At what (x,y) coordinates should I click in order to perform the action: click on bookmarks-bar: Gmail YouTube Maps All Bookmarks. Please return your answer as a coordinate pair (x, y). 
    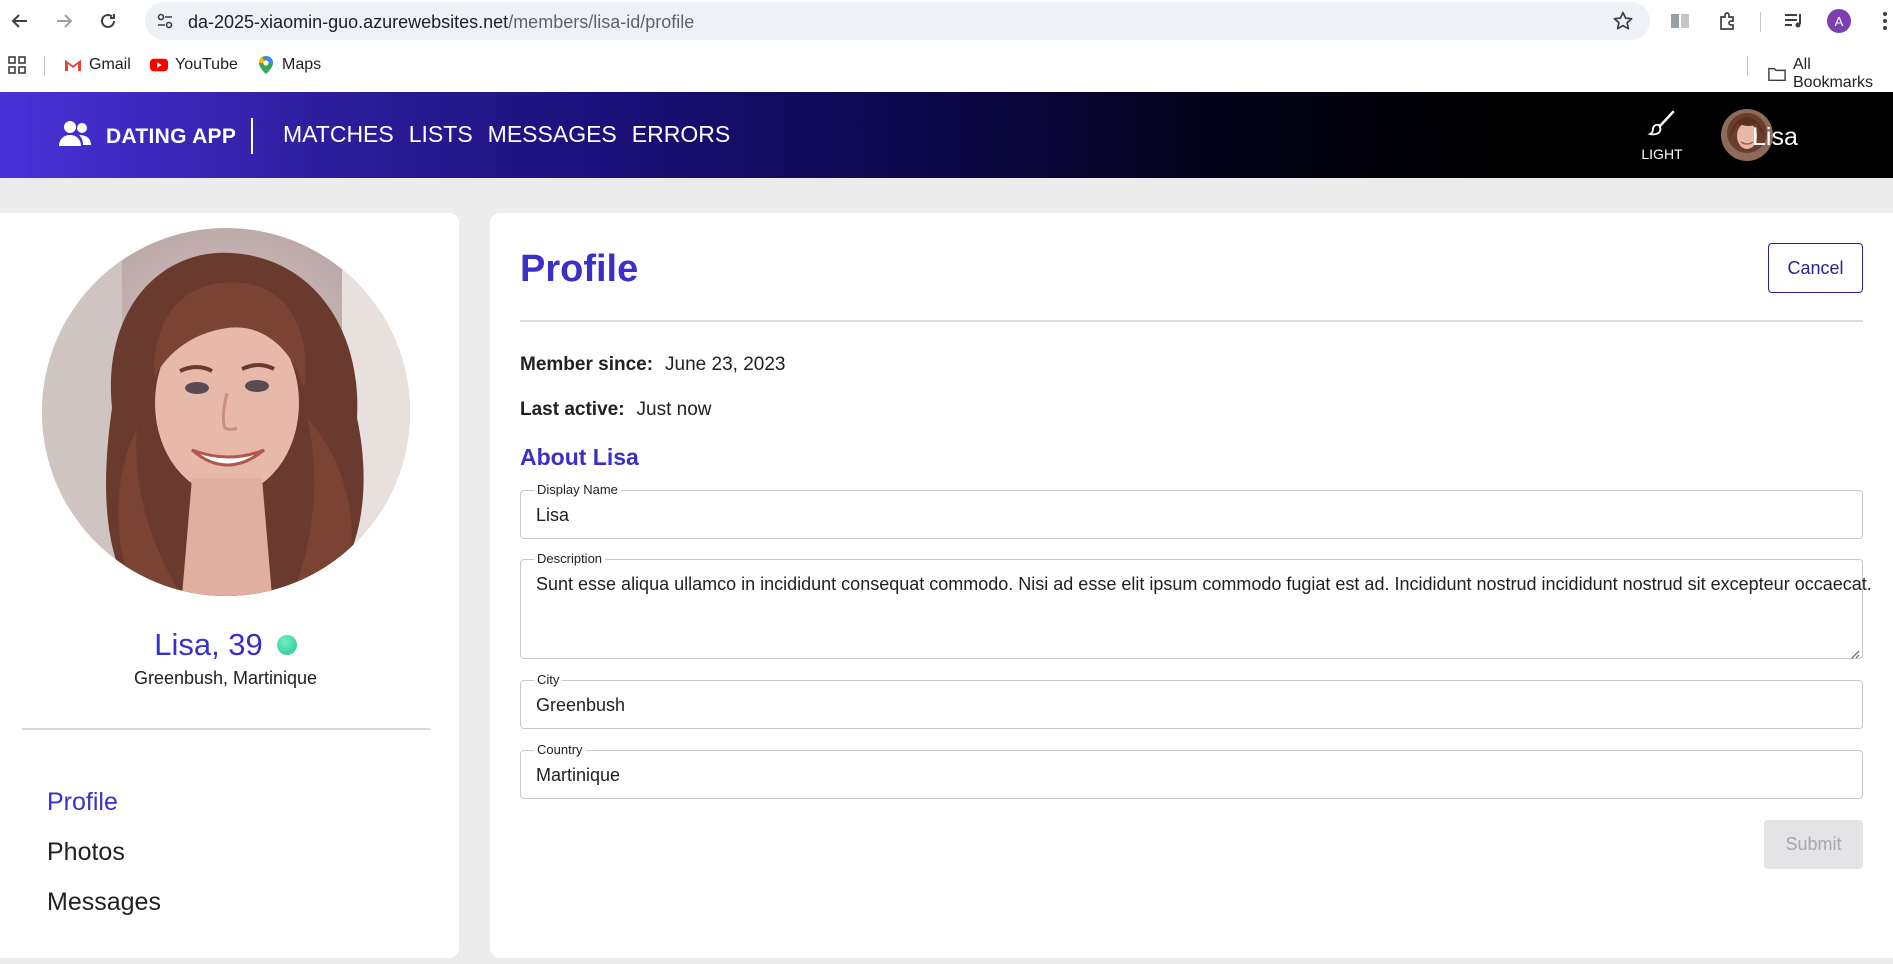
    Looking at the image, I should click on (946, 67).